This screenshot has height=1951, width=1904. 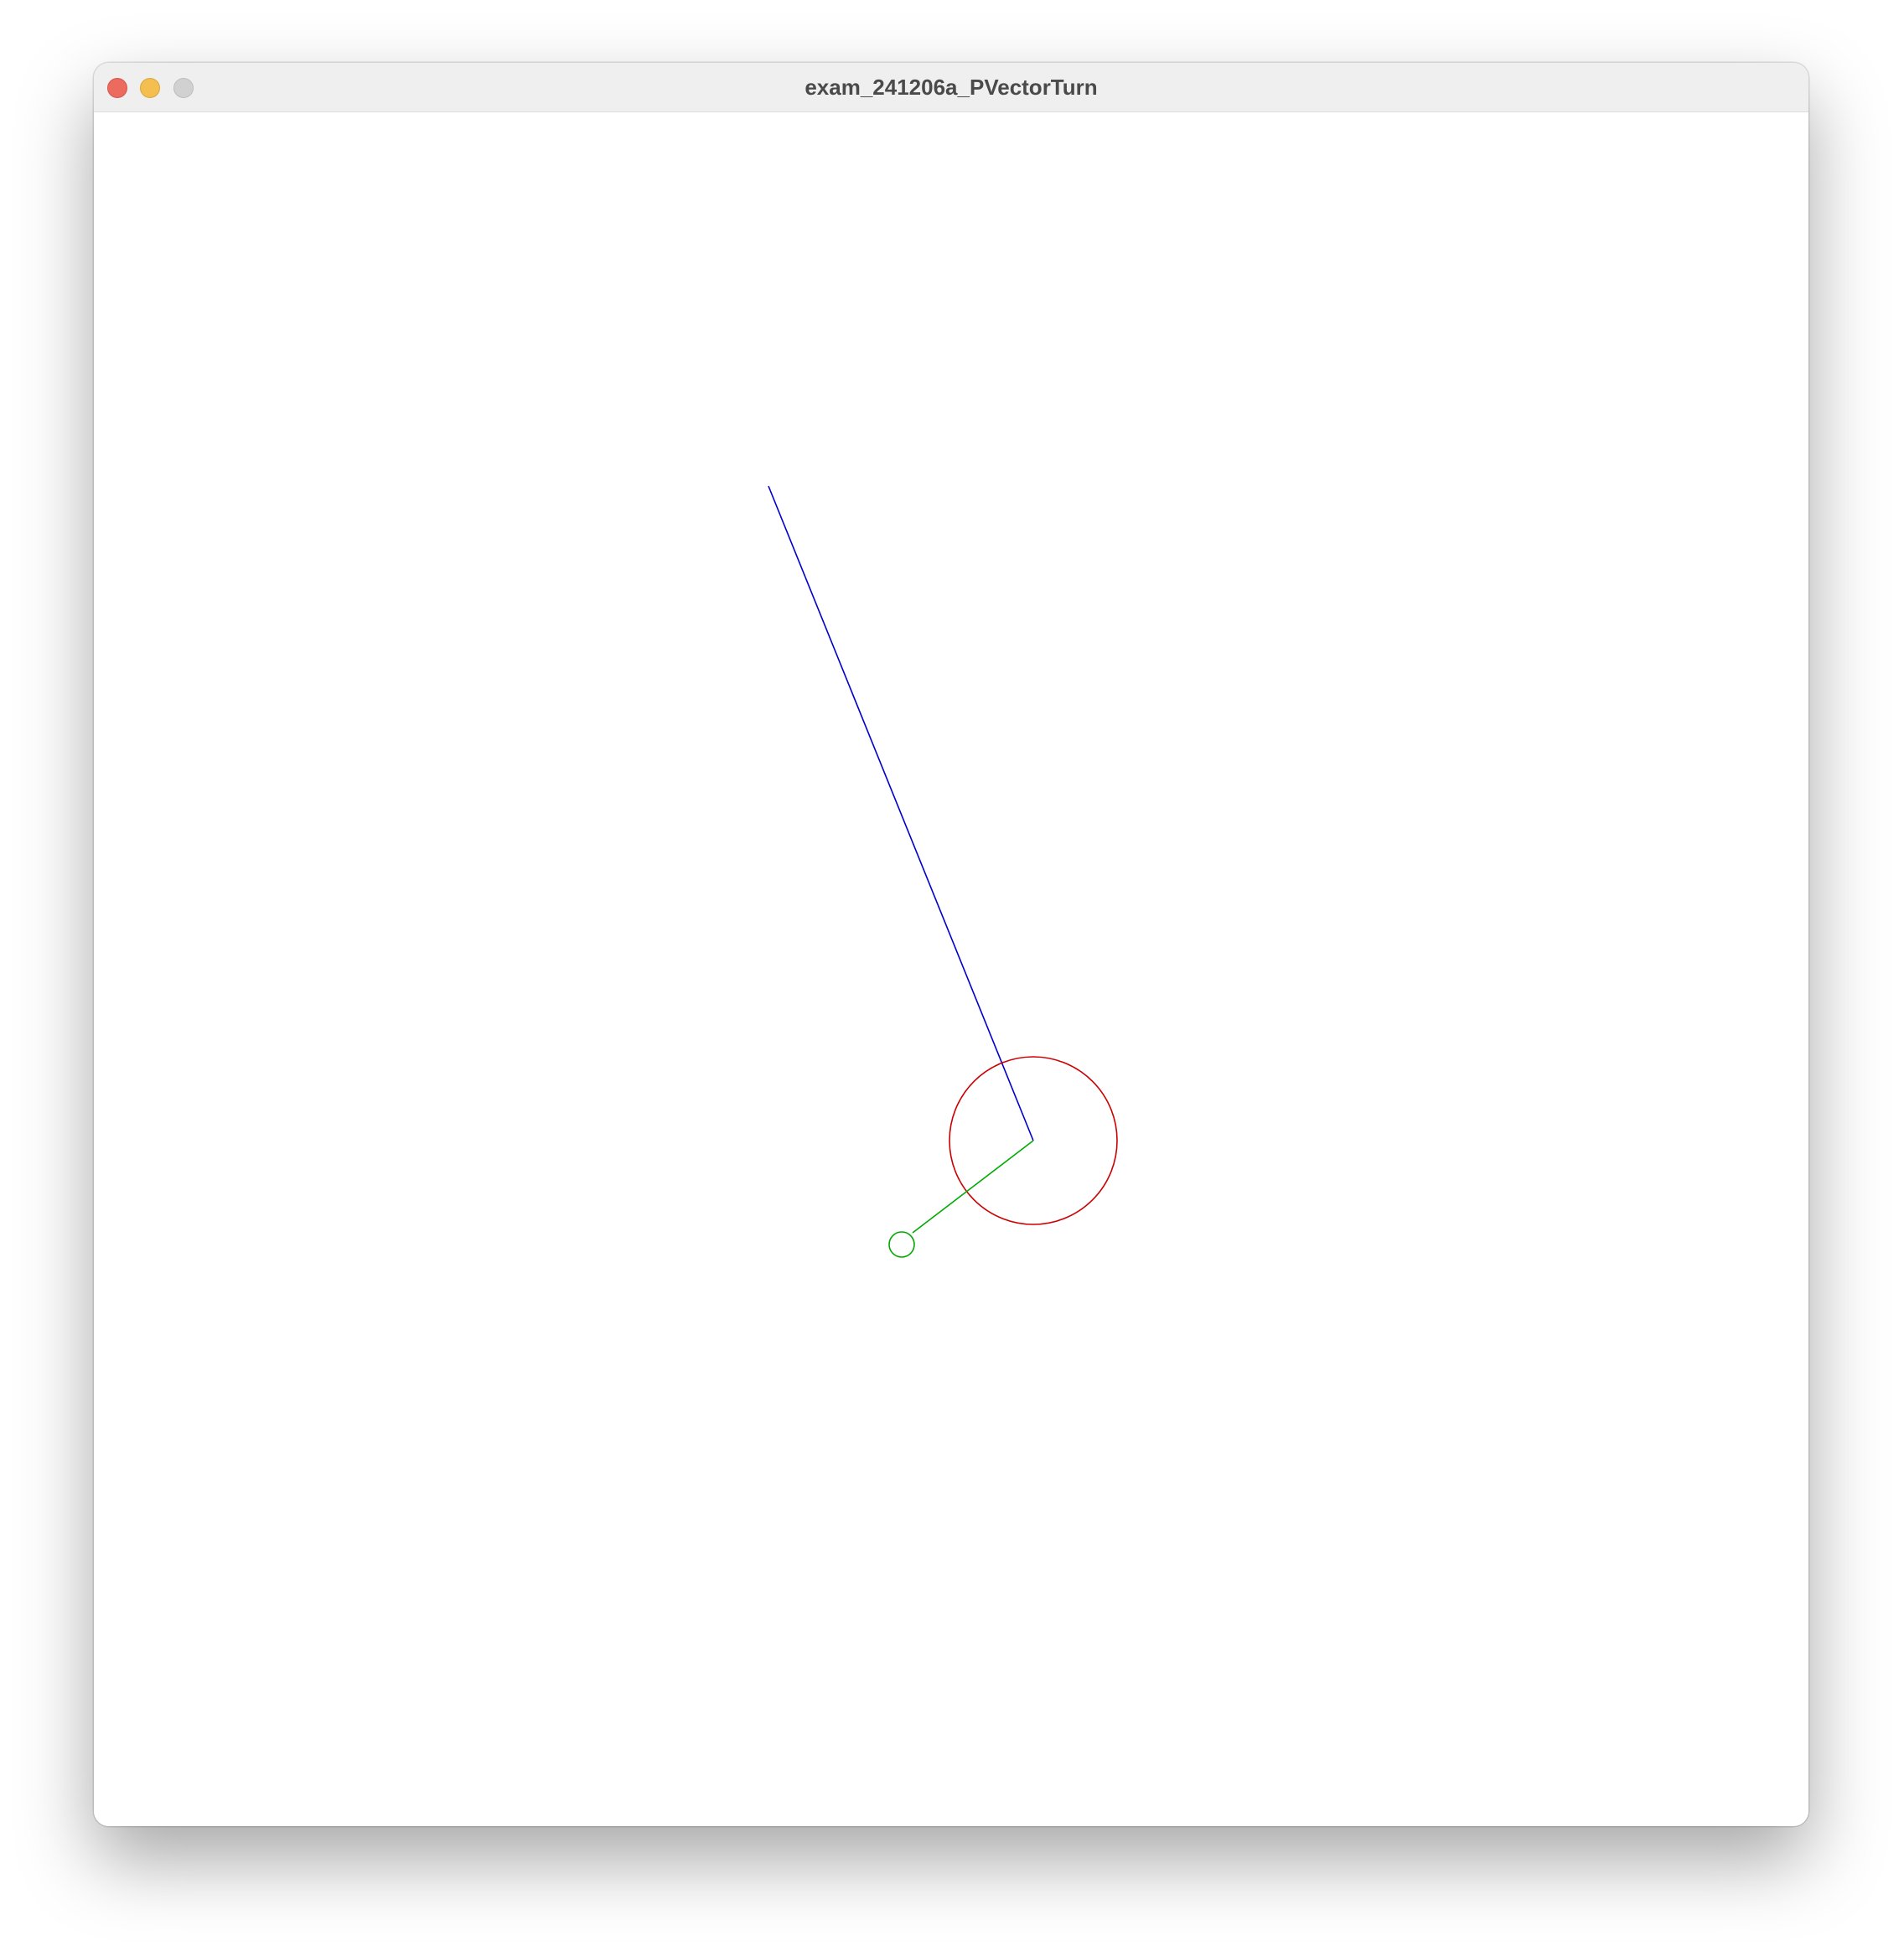 I want to click on sketch-drawing, so click(x=943, y=871).